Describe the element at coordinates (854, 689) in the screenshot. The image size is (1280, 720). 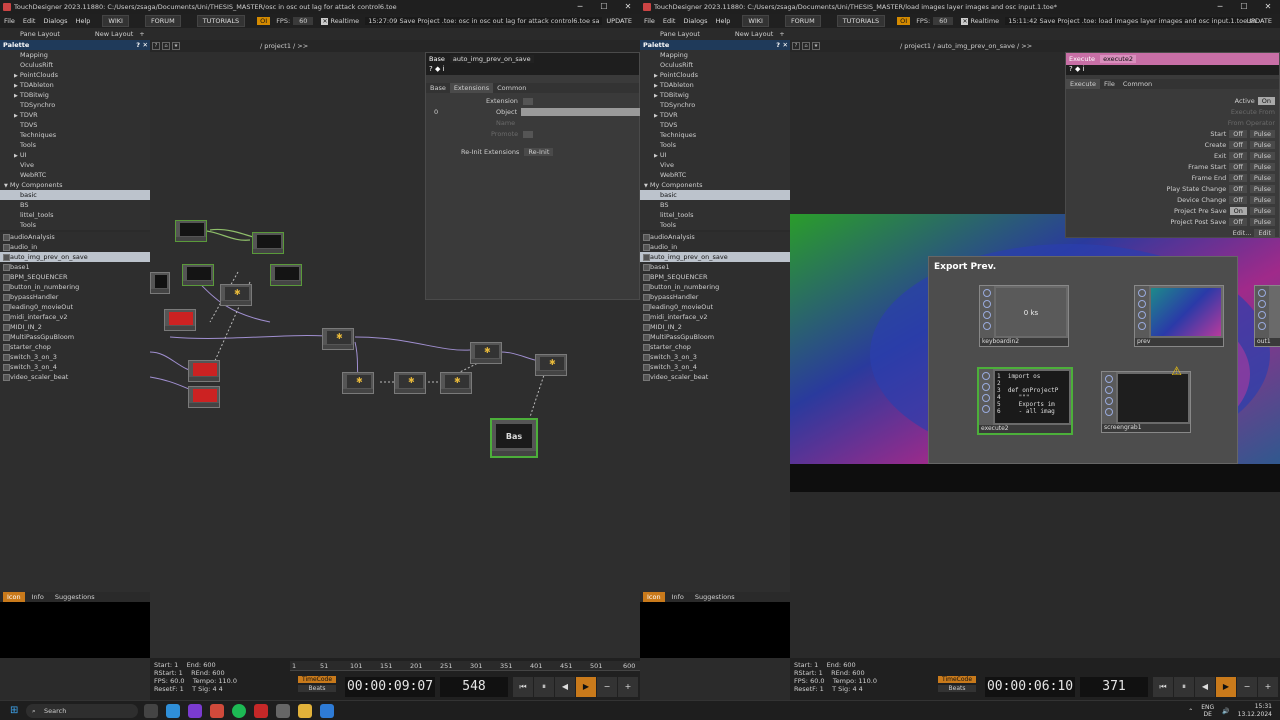
I see `tsig-a: 4` at that location.